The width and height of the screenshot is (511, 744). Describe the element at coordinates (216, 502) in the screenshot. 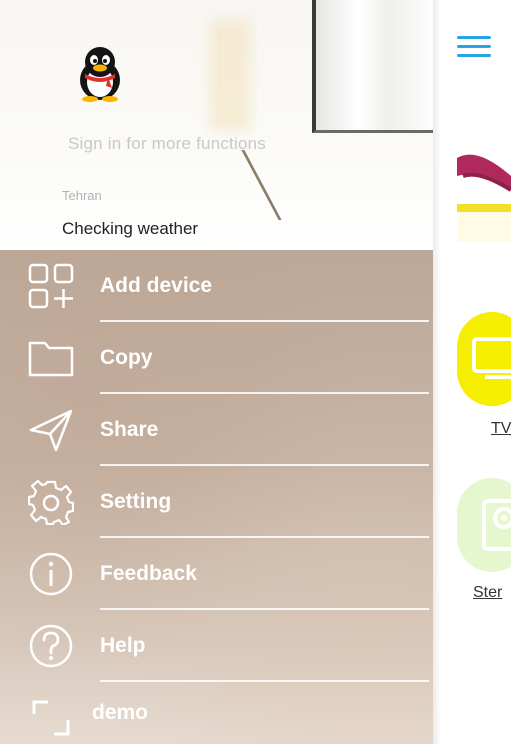

I see `menu-item-setting: Setting` at that location.